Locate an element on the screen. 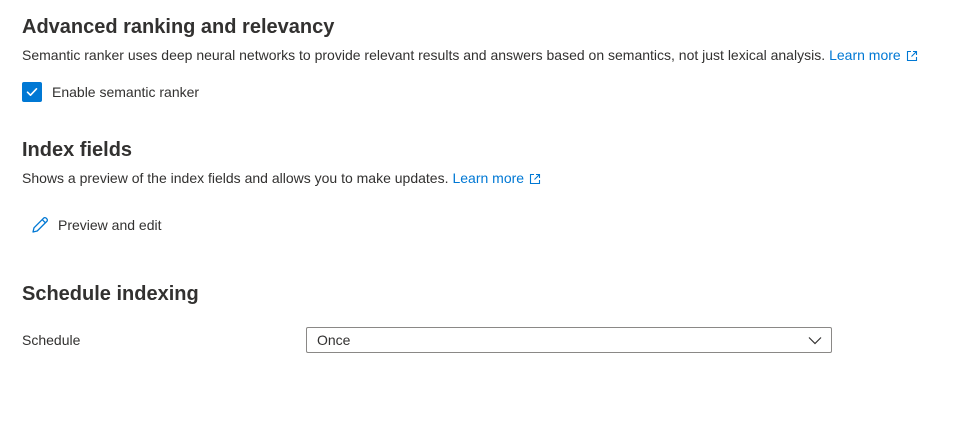 This screenshot has height=430, width=975. ranking-learn-more-label: Learn more is located at coordinates (865, 55).